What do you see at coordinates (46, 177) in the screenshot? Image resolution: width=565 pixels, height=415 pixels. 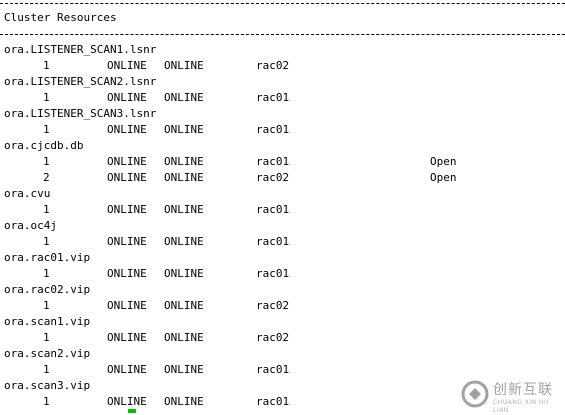 I see `instance-number: 2` at bounding box center [46, 177].